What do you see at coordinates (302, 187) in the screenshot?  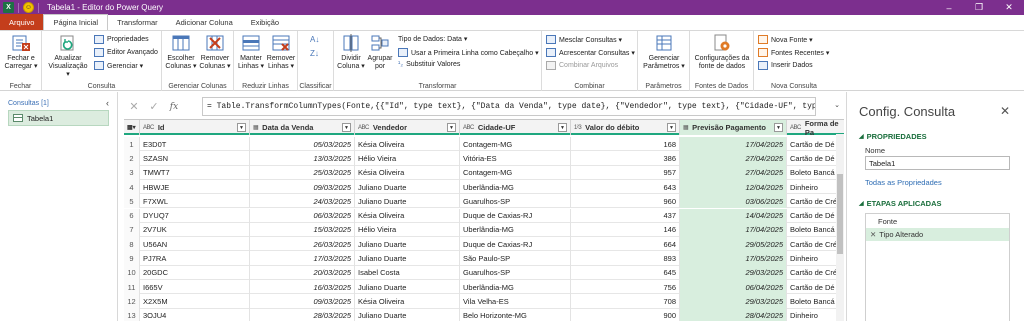 I see `table-cell: 09/03/2025` at bounding box center [302, 187].